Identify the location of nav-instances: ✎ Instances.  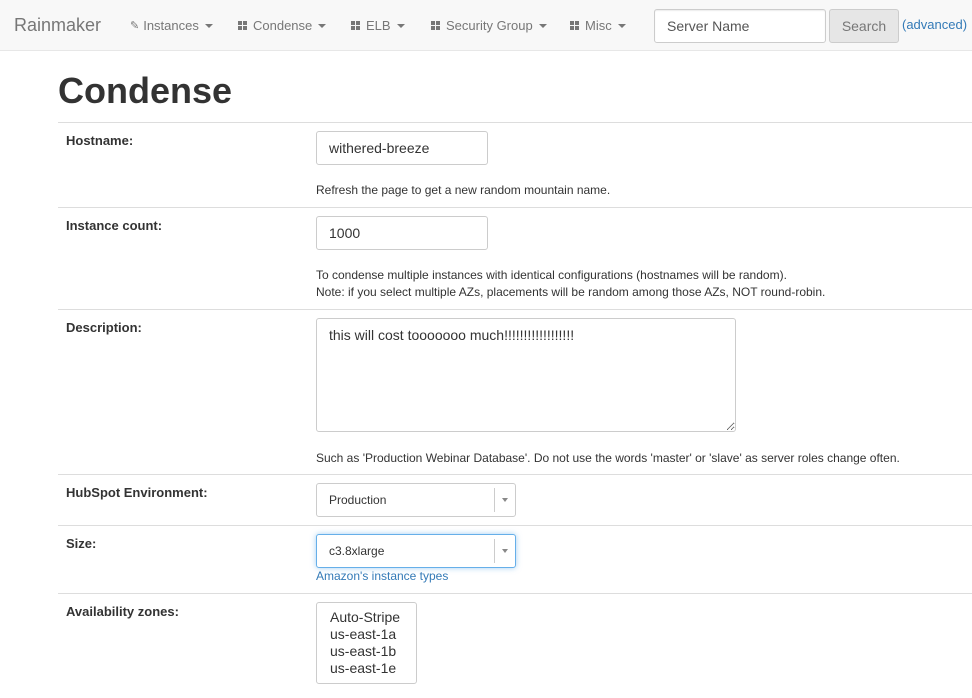
(171, 25).